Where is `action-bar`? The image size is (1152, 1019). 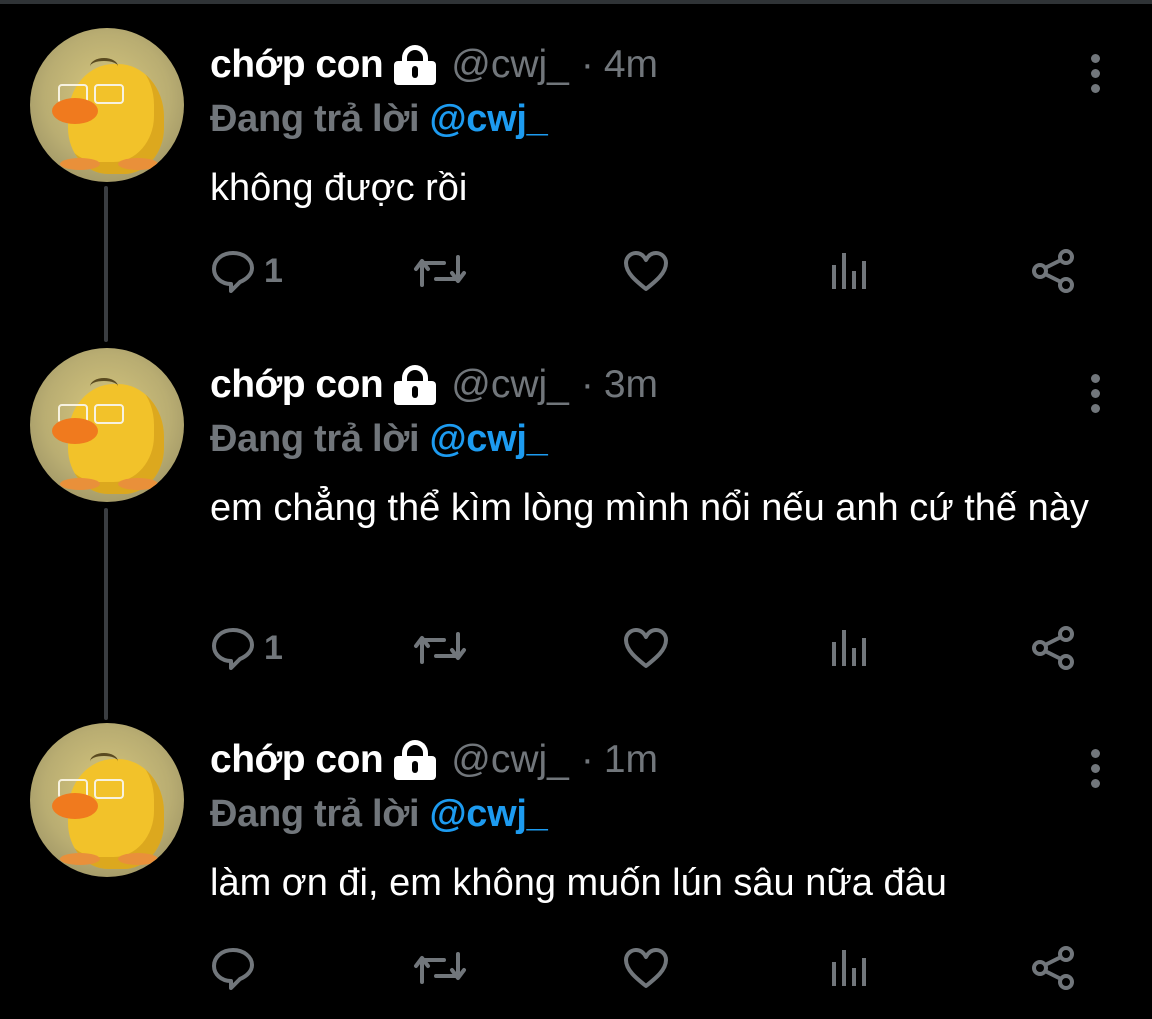
action-bar is located at coordinates (650, 968).